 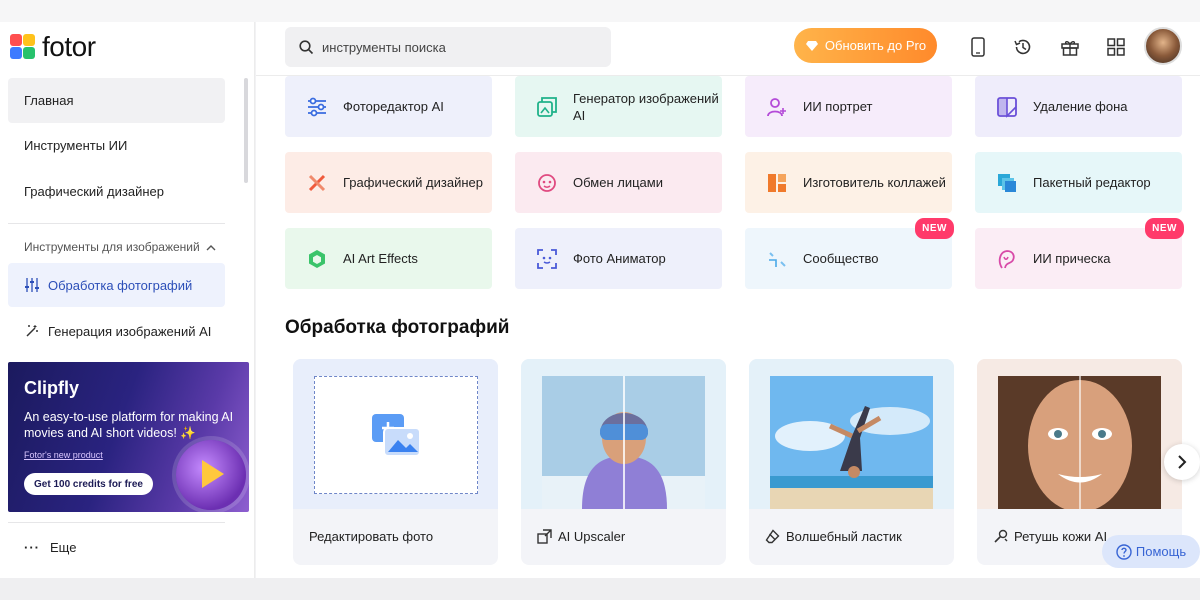 I want to click on tool-label: AI Art Effects, so click(x=380, y=258).